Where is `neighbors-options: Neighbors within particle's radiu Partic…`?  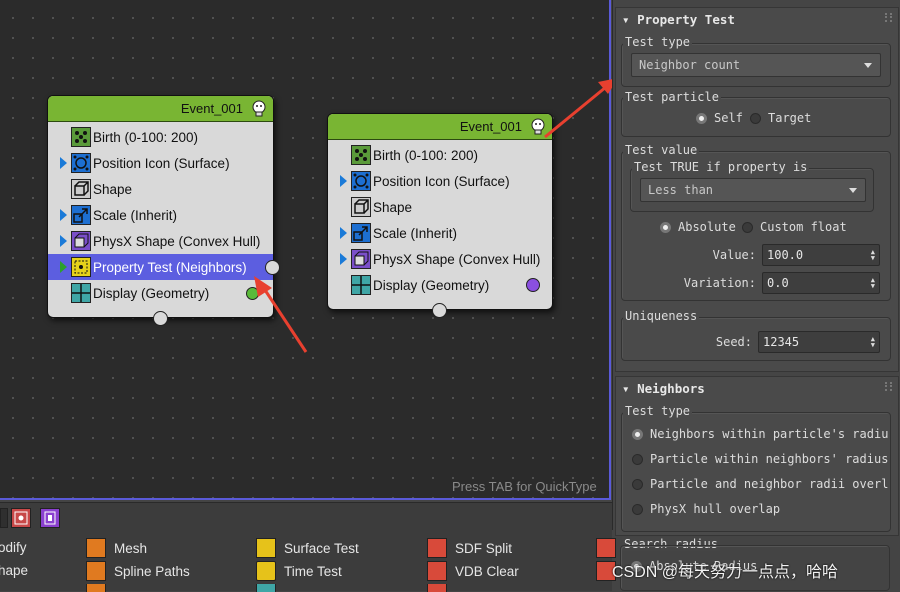 neighbors-options: Neighbors within particle's radiu Partic… is located at coordinates (761, 482).